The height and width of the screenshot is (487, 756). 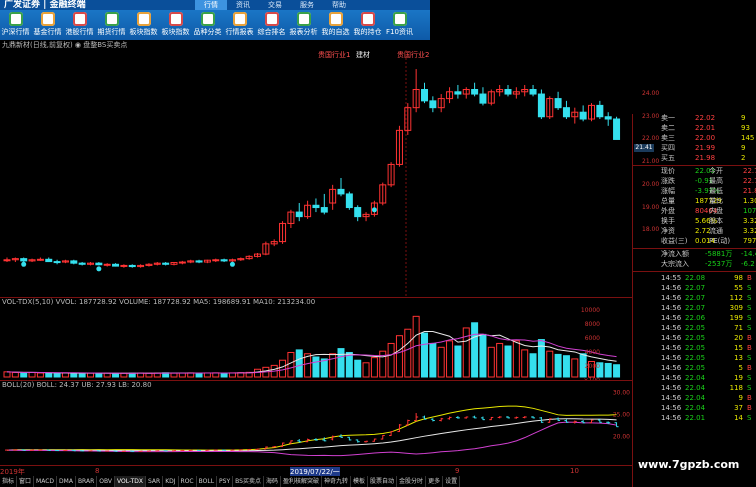 I want to click on stat-label: 涨跌, so click(x=668, y=181).